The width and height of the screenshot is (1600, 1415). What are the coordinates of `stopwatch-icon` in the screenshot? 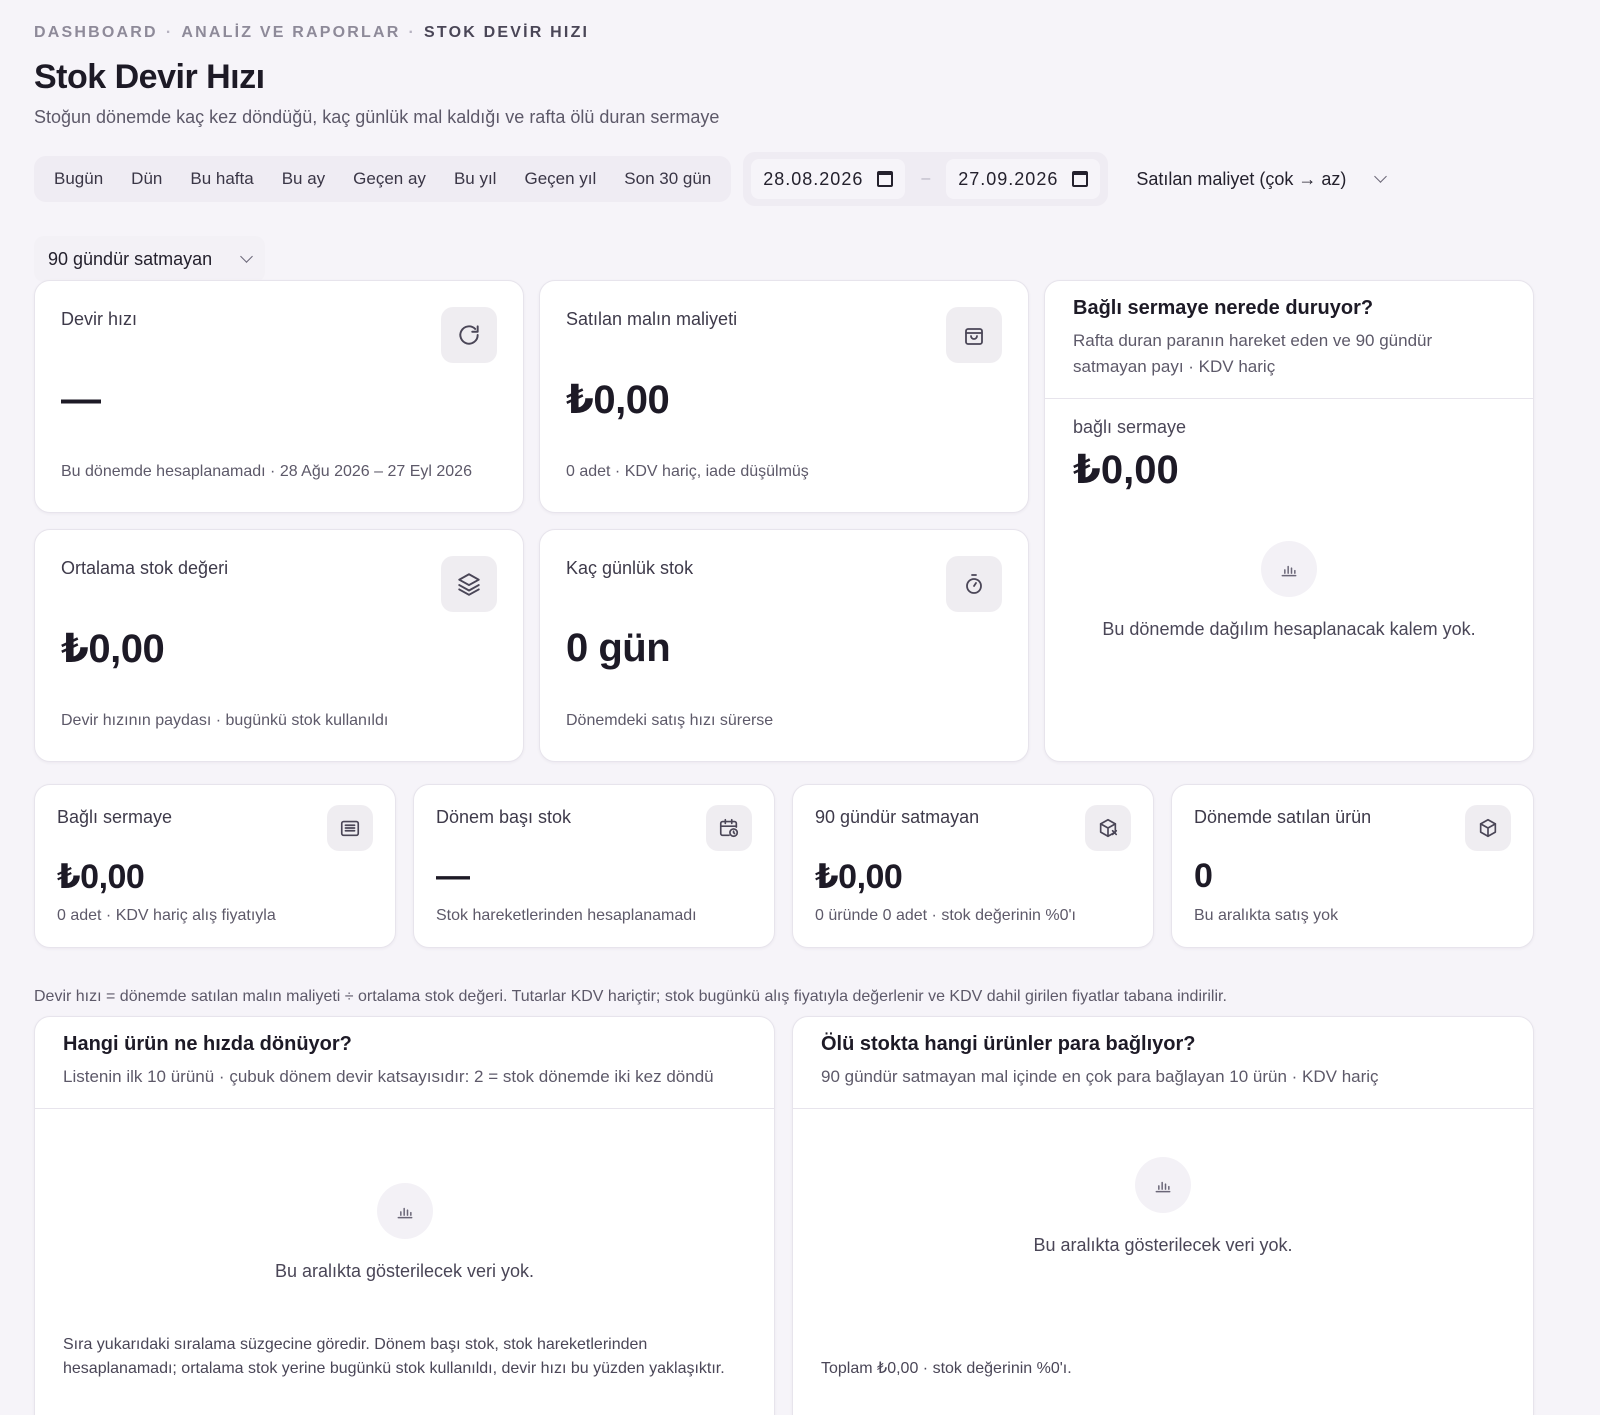 It's located at (974, 584).